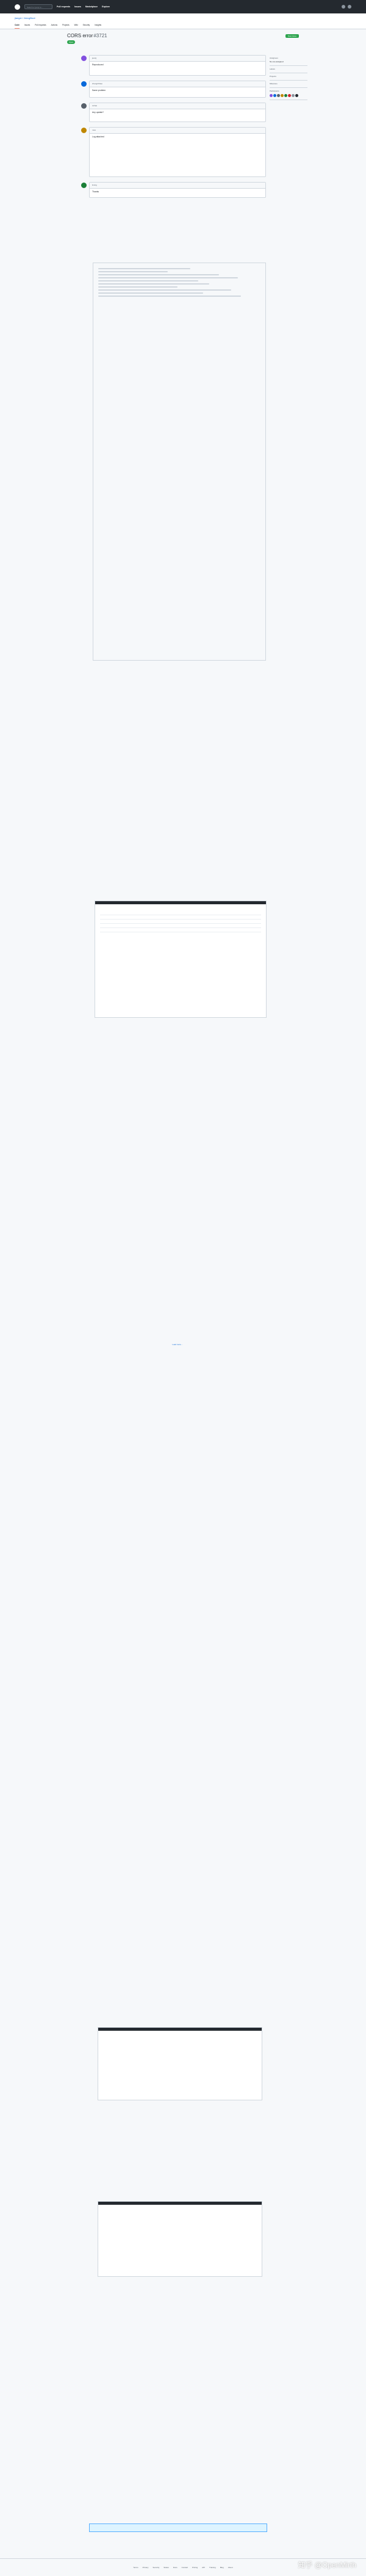 This screenshot has width=366, height=2576. Describe the element at coordinates (177, 186) in the screenshot. I see `comment-header: liming` at that location.